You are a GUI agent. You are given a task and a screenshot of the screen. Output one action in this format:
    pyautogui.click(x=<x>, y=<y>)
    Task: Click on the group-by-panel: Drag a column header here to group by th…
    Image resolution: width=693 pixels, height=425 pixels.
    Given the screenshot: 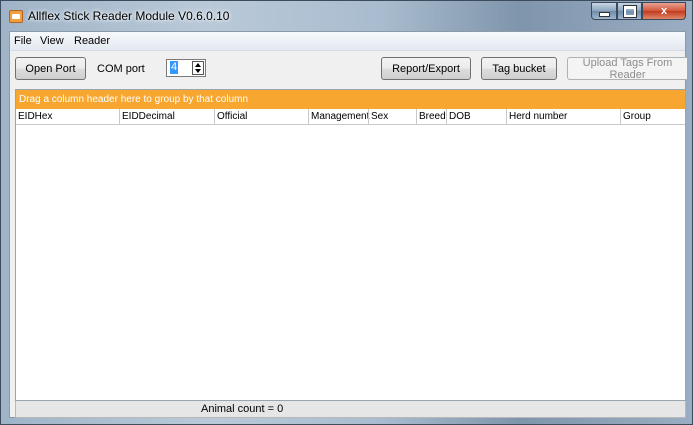 What is the action you would take?
    pyautogui.click(x=350, y=99)
    